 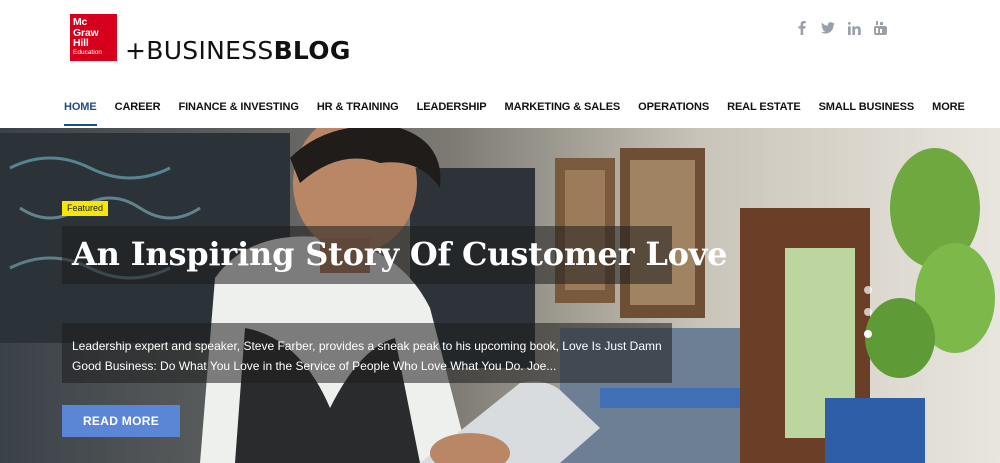 What do you see at coordinates (948, 111) in the screenshot?
I see `nav-item-more: MORE` at bounding box center [948, 111].